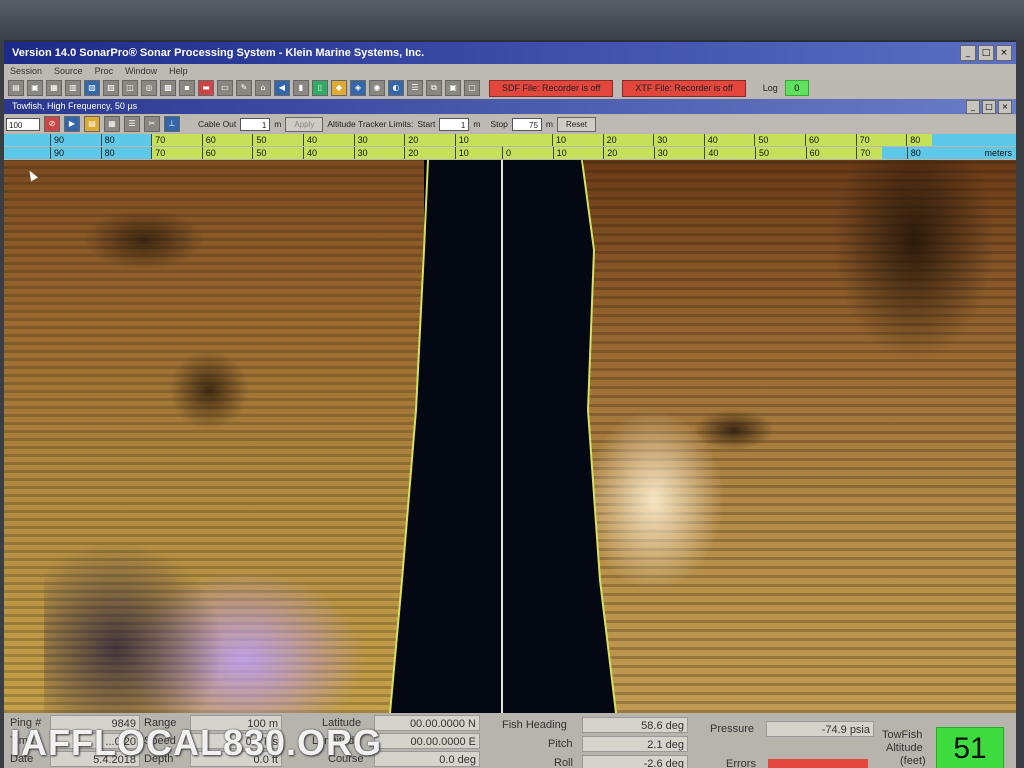 This screenshot has height=768, width=1024. What do you see at coordinates (563, 762) in the screenshot?
I see `roll-label: Roll` at bounding box center [563, 762].